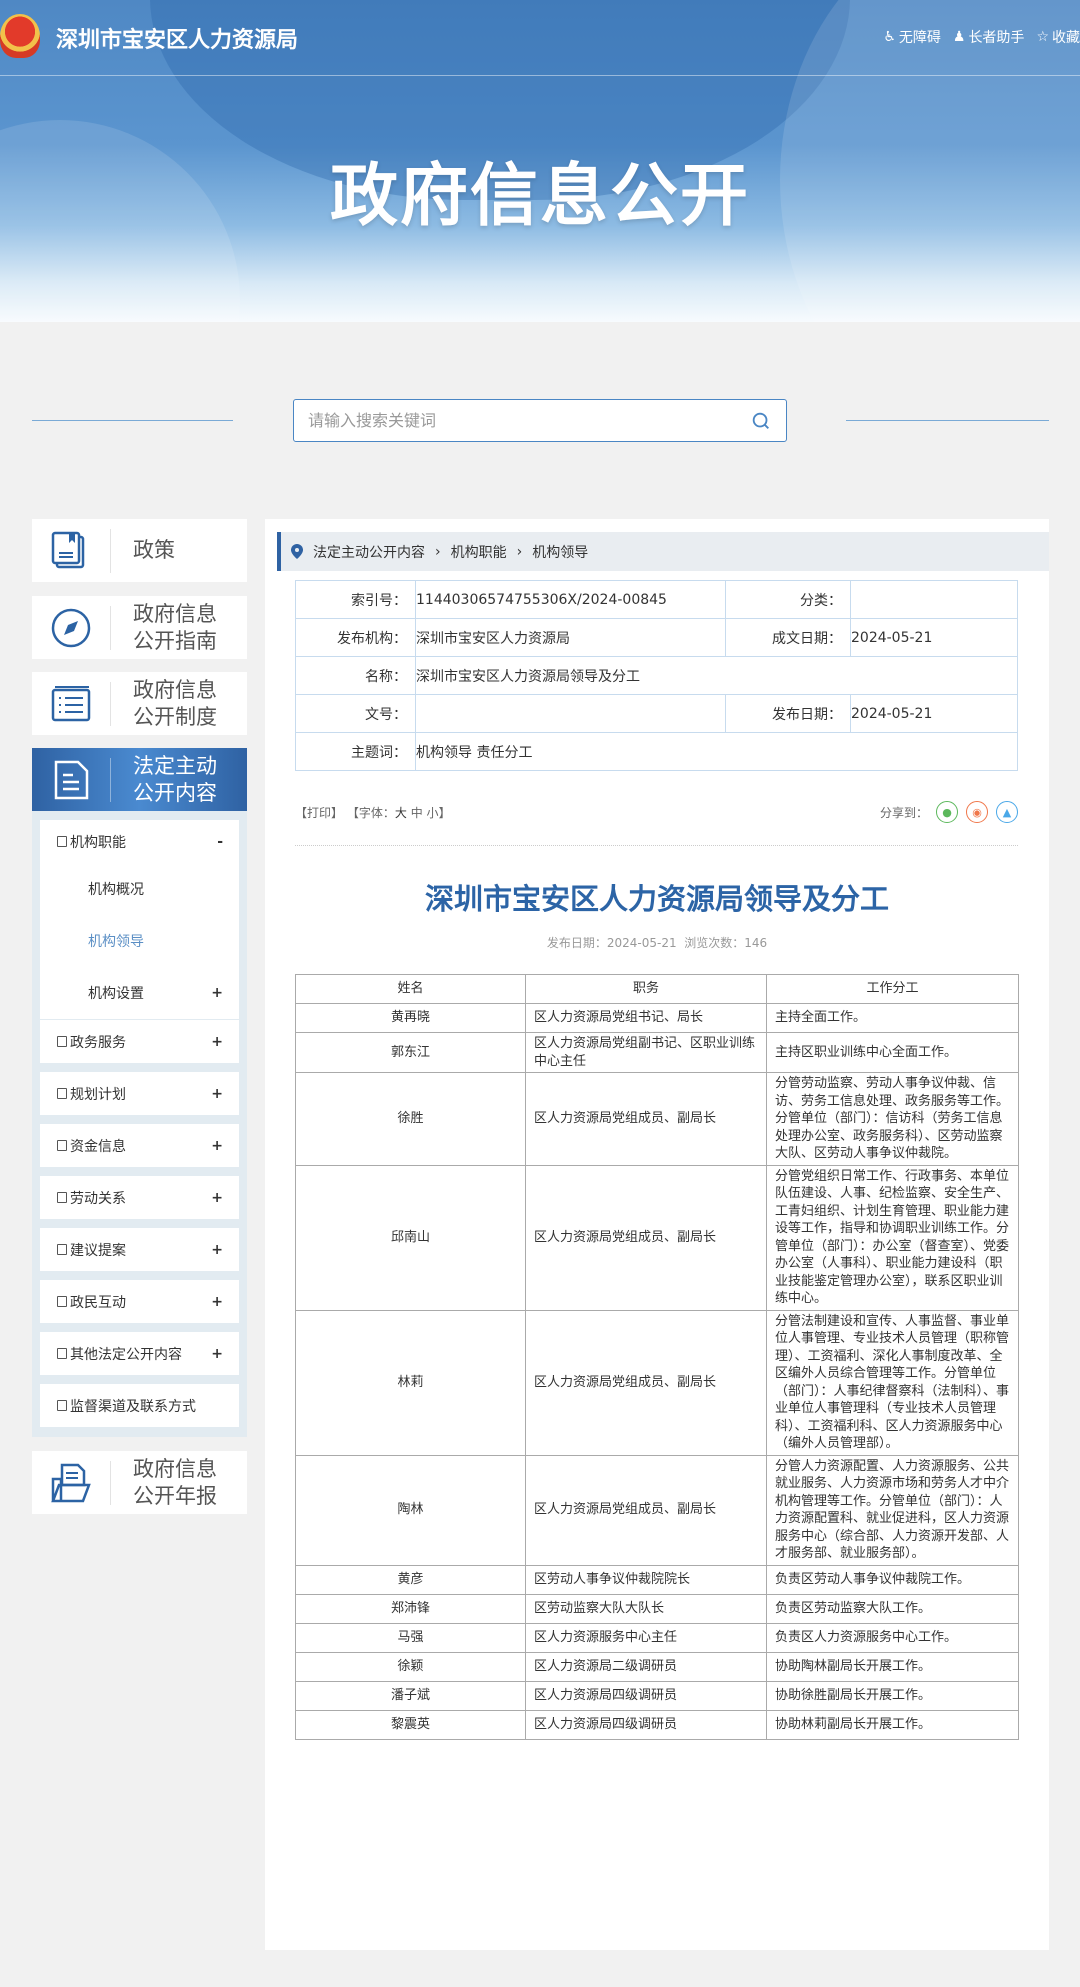  I want to click on leader-name: 陶林, so click(410, 1510).